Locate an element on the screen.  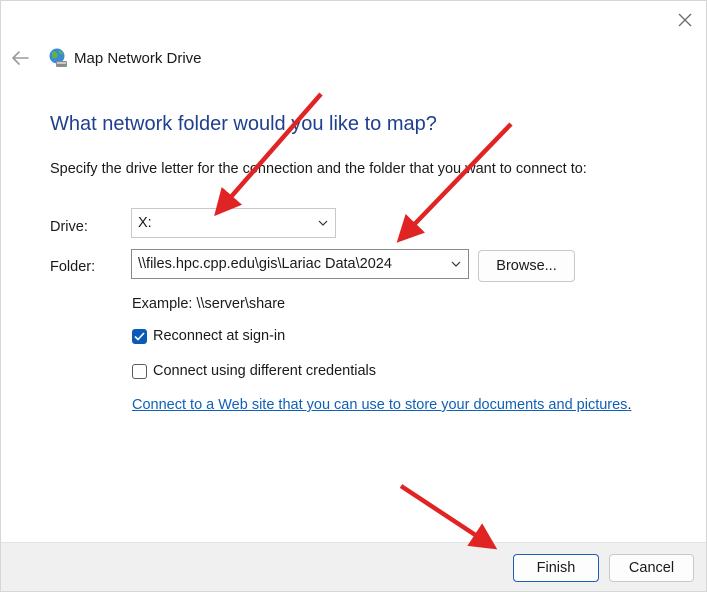
credentials-checkbox-row: Connect using different credentials is located at coordinates (254, 371).